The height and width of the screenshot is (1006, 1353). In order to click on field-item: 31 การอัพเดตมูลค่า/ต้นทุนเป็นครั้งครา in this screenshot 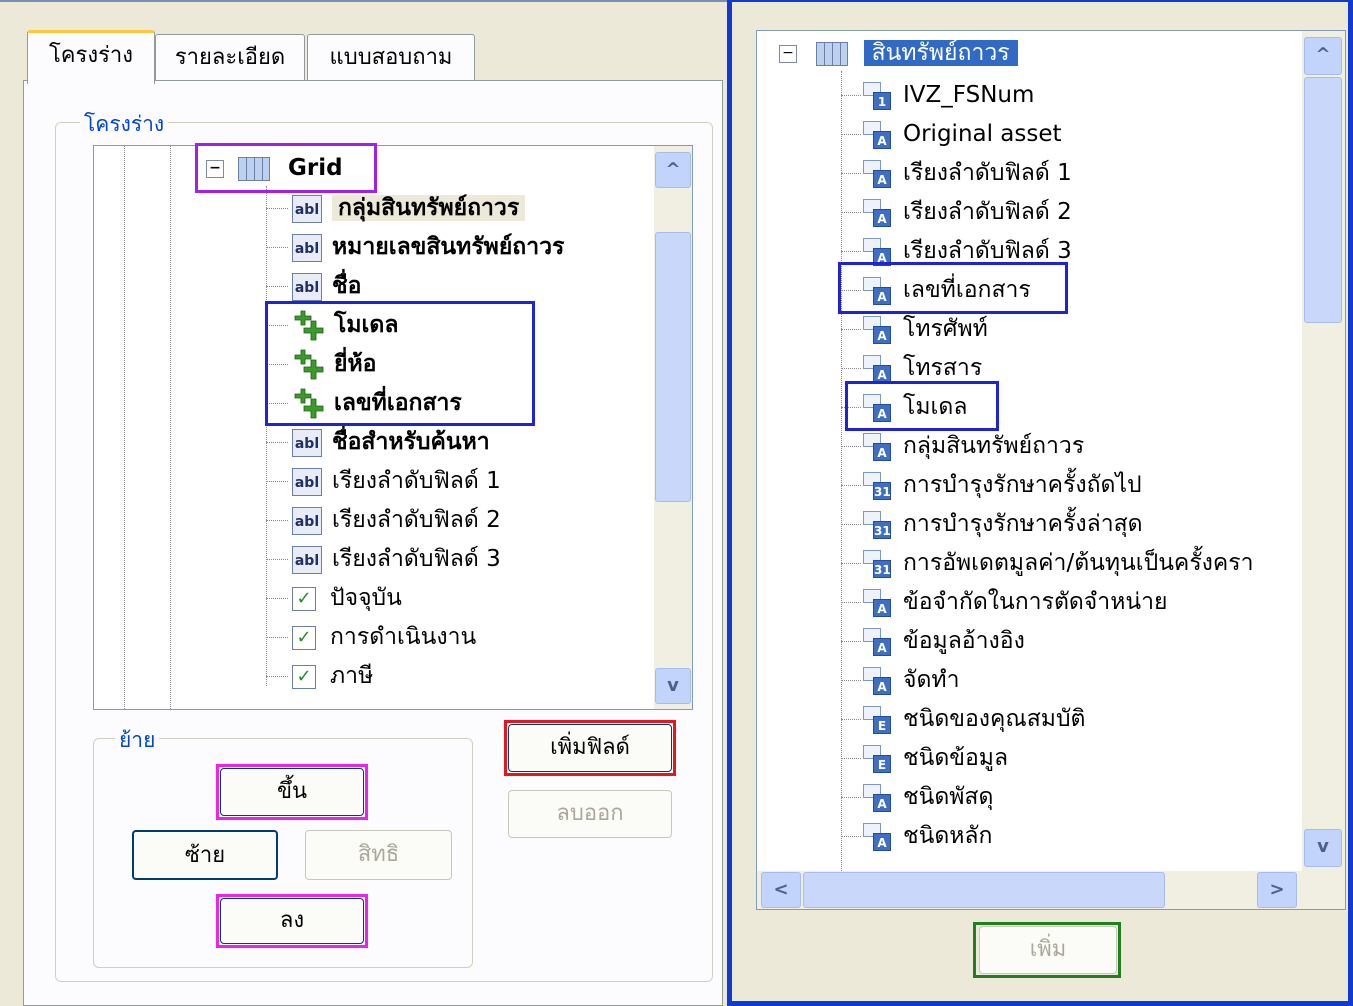, I will do `click(1047, 563)`.